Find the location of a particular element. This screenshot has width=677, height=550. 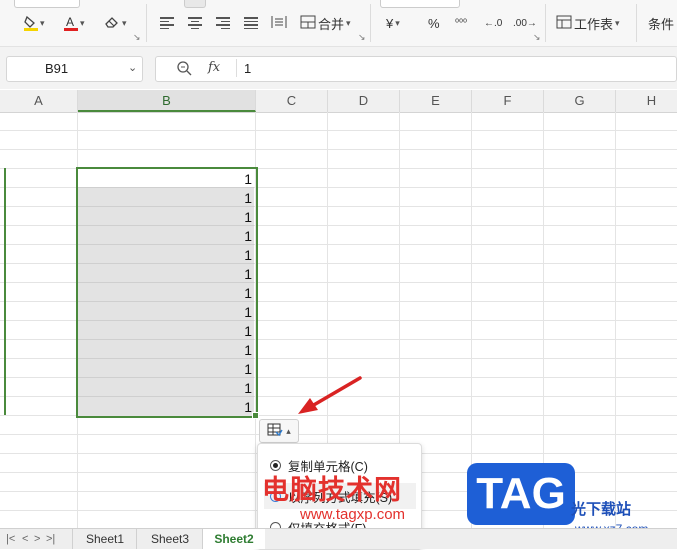

watermark-logo: TAG is located at coordinates (521, 494).